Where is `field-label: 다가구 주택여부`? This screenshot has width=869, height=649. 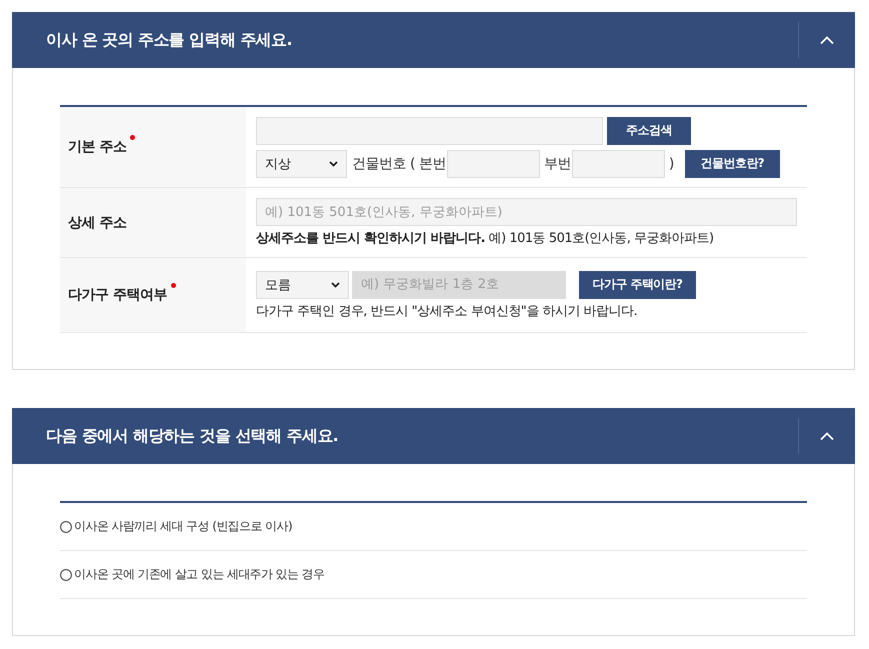 field-label: 다가구 주택여부 is located at coordinates (117, 295).